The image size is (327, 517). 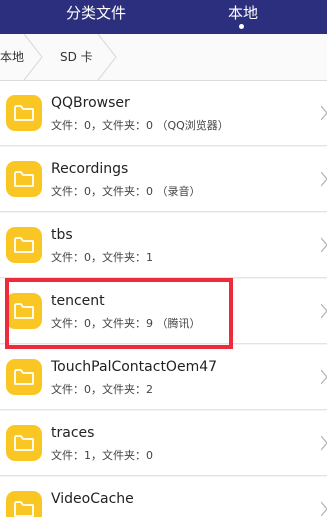 What do you see at coordinates (102, 257) in the screenshot?
I see `folder-info: 文件：0，文件夹：1` at bounding box center [102, 257].